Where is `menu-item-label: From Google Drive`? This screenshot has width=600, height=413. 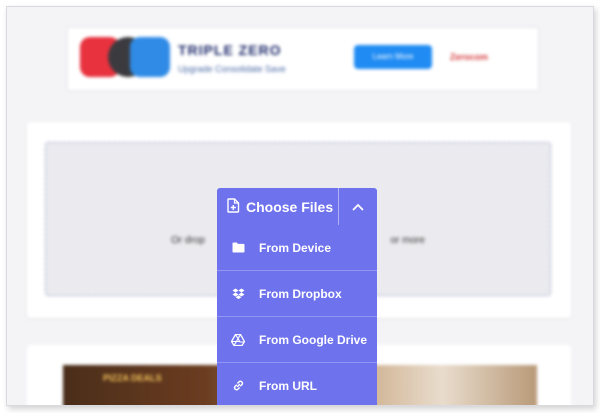
menu-item-label: From Google Drive is located at coordinates (313, 339).